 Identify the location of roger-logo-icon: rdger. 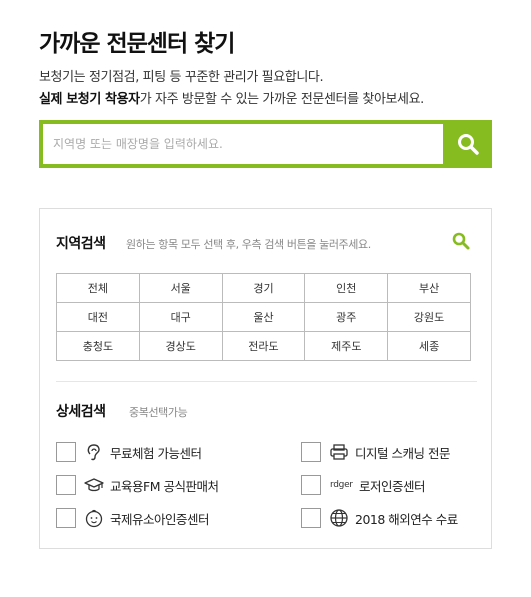
(341, 485).